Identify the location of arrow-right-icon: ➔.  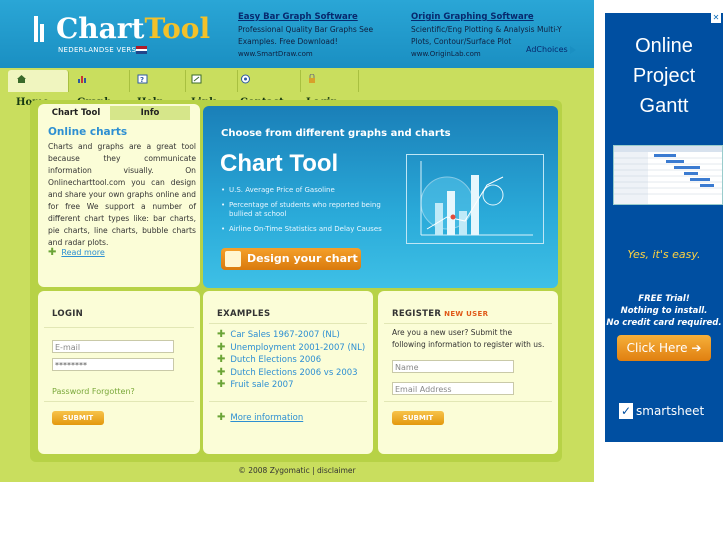
(696, 348).